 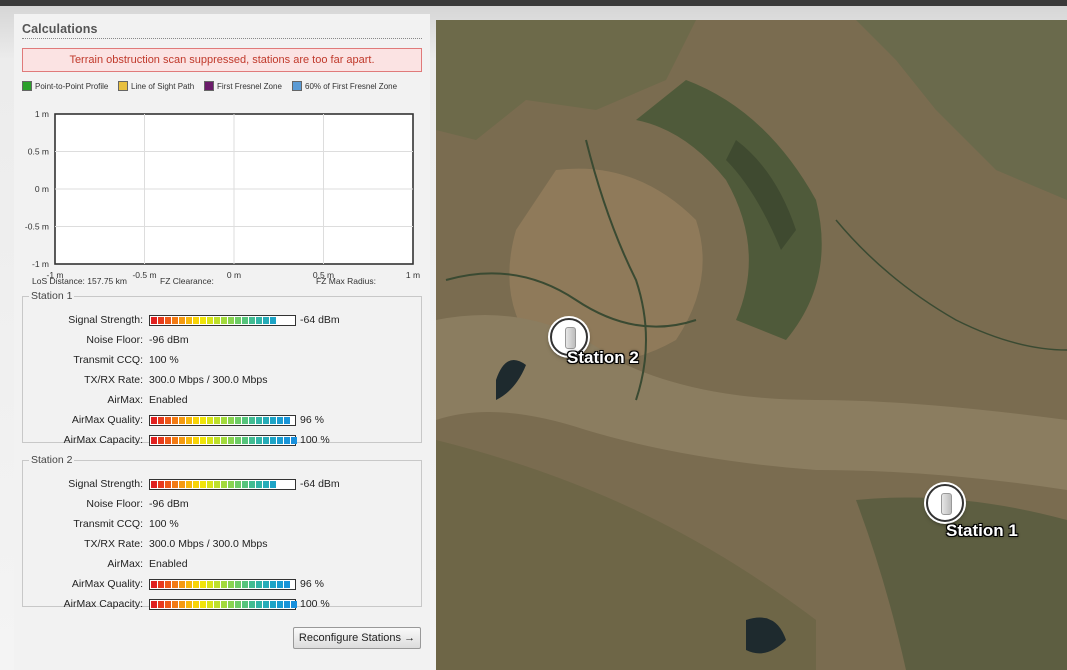 What do you see at coordinates (222, 420) in the screenshot?
I see `airmax-quality-meter` at bounding box center [222, 420].